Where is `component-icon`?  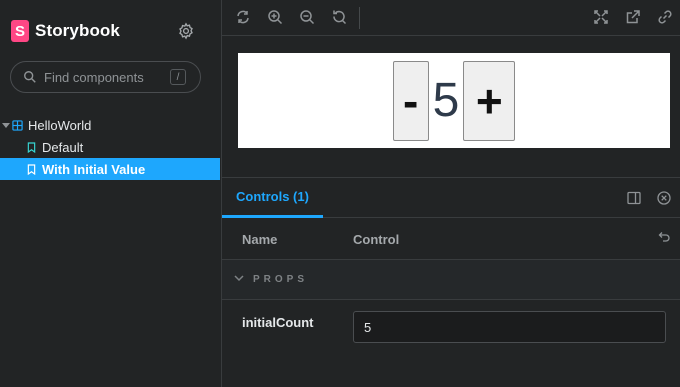 component-icon is located at coordinates (17, 125).